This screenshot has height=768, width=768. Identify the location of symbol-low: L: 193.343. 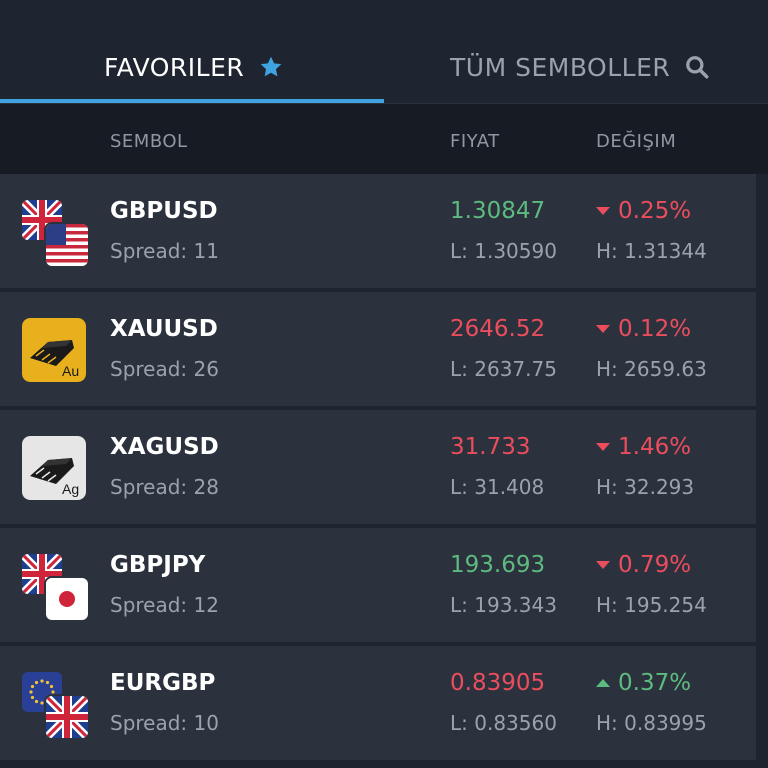
(503, 605).